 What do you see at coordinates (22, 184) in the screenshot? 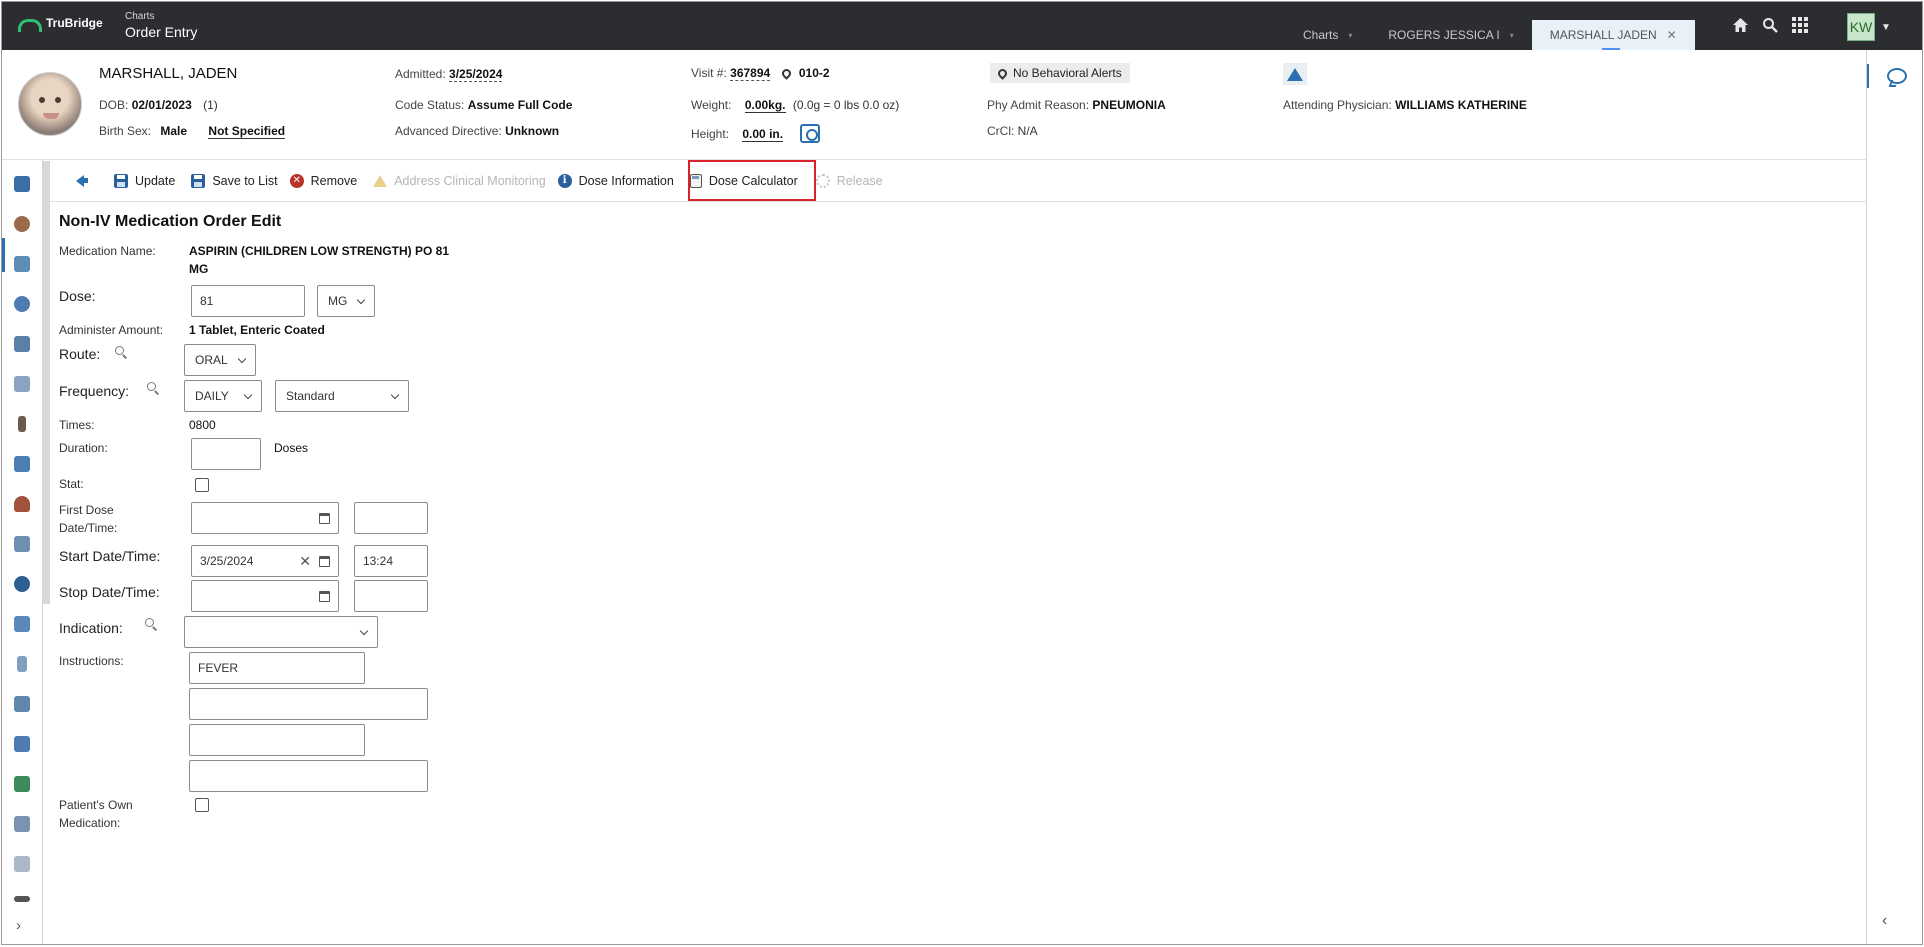
I see `nav-chart-icon` at bounding box center [22, 184].